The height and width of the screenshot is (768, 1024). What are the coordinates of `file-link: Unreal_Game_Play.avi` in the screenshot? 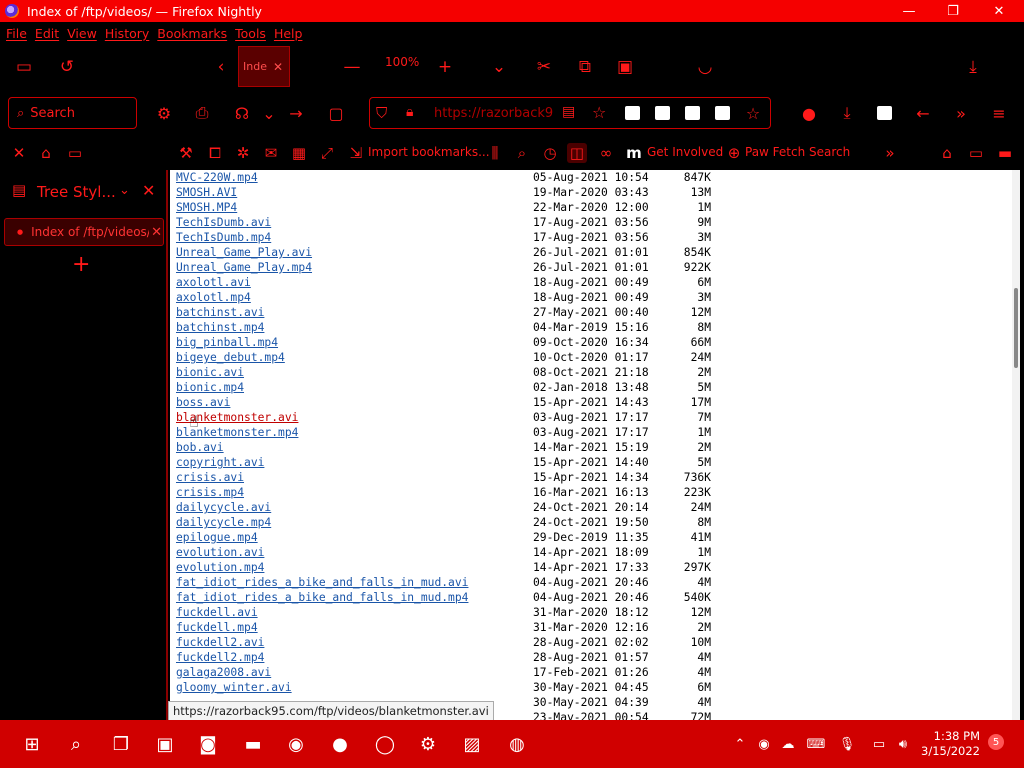 It's located at (244, 252).